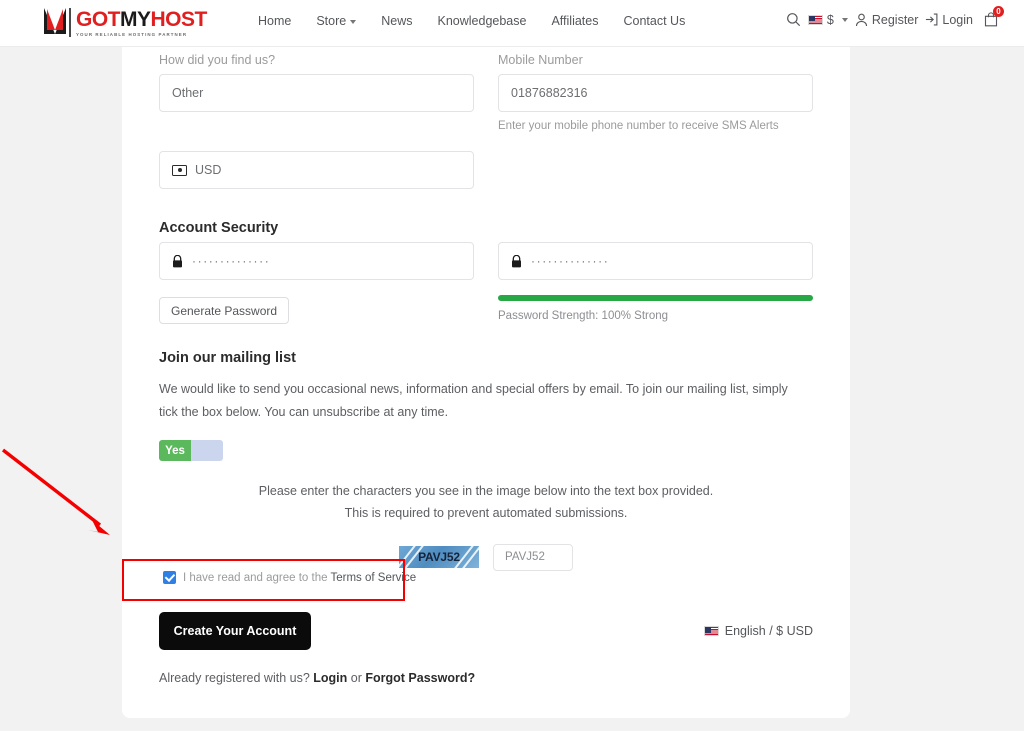 This screenshot has height=731, width=1024. I want to click on login-label: Login, so click(957, 19).